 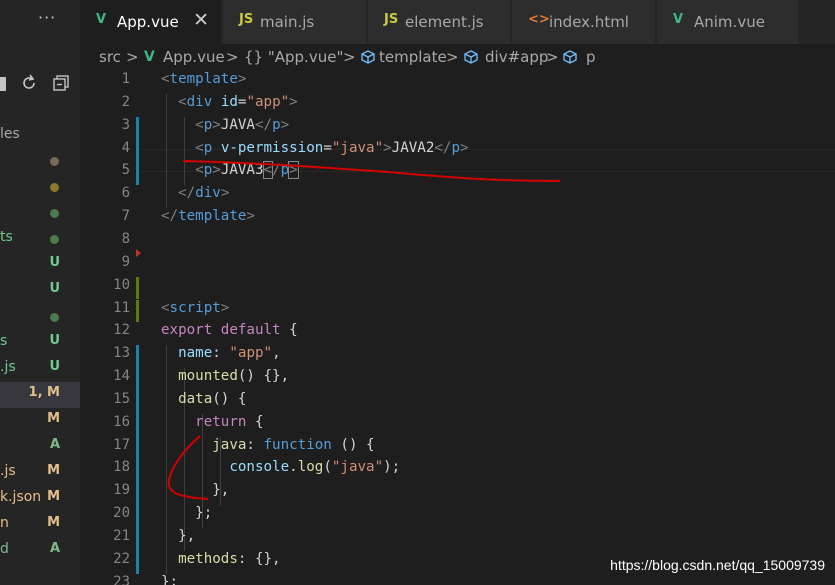 What do you see at coordinates (203, 399) in the screenshot?
I see `code-line: data() {` at bounding box center [203, 399].